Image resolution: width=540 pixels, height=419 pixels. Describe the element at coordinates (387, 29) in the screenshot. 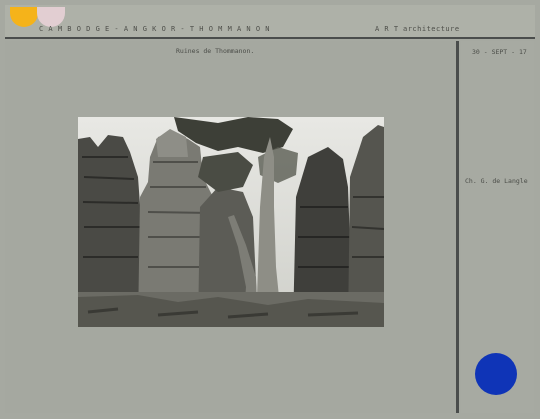

I see `header-category-code: A R T` at that location.